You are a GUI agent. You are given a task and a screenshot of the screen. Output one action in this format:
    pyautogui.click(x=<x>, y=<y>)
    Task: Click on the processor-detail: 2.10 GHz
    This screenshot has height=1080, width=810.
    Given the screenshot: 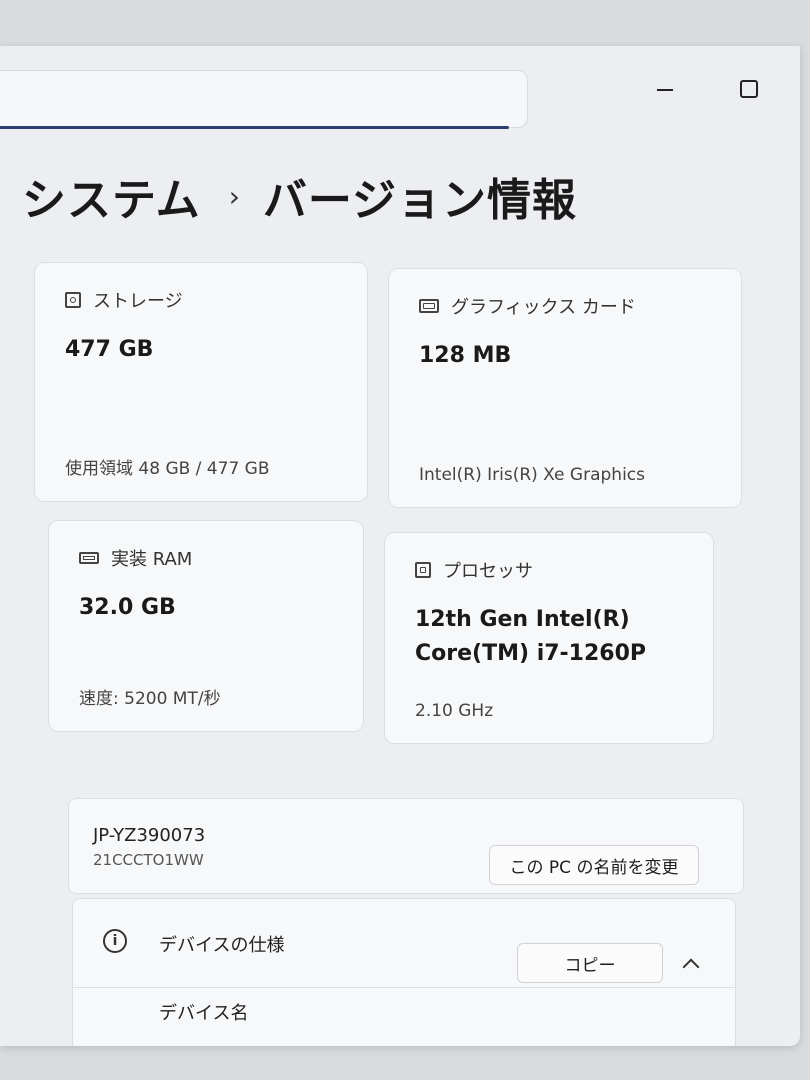 What is the action you would take?
    pyautogui.click(x=454, y=711)
    